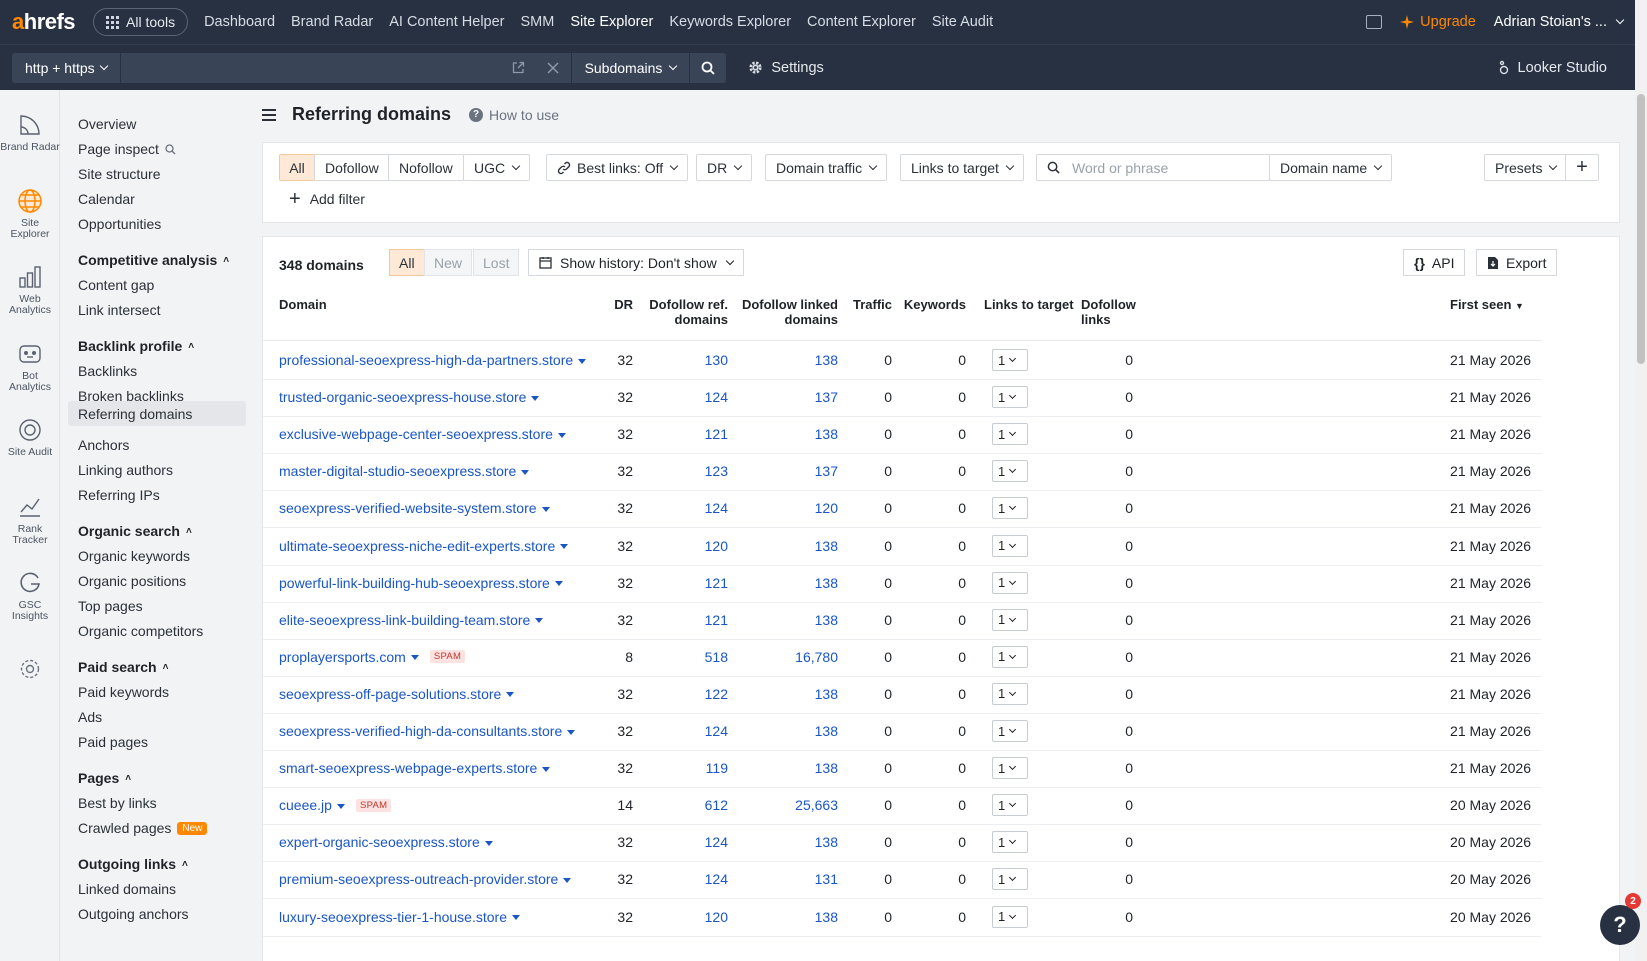  Describe the element at coordinates (119, 495) in the screenshot. I see `sidebar-item-referring-ips: Referring IPs` at that location.